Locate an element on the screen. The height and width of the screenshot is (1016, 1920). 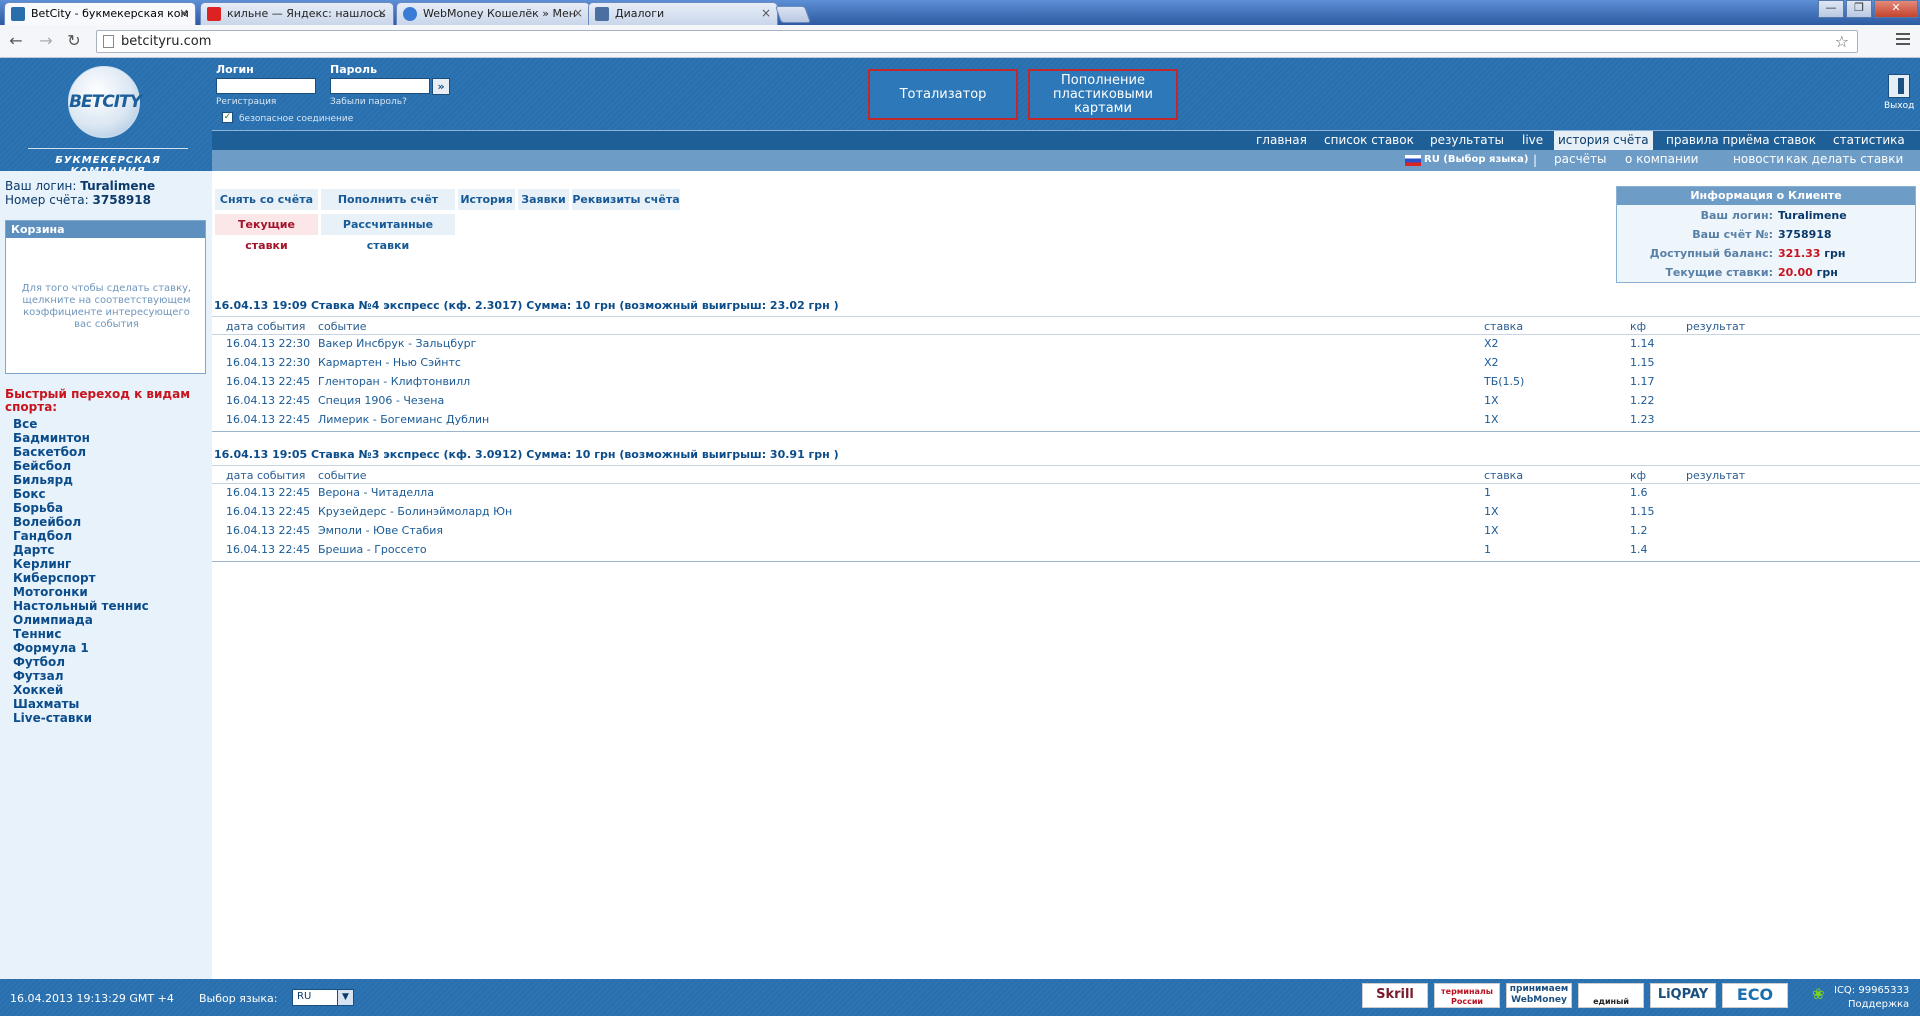
bet-type: 1 is located at coordinates (1487, 492).